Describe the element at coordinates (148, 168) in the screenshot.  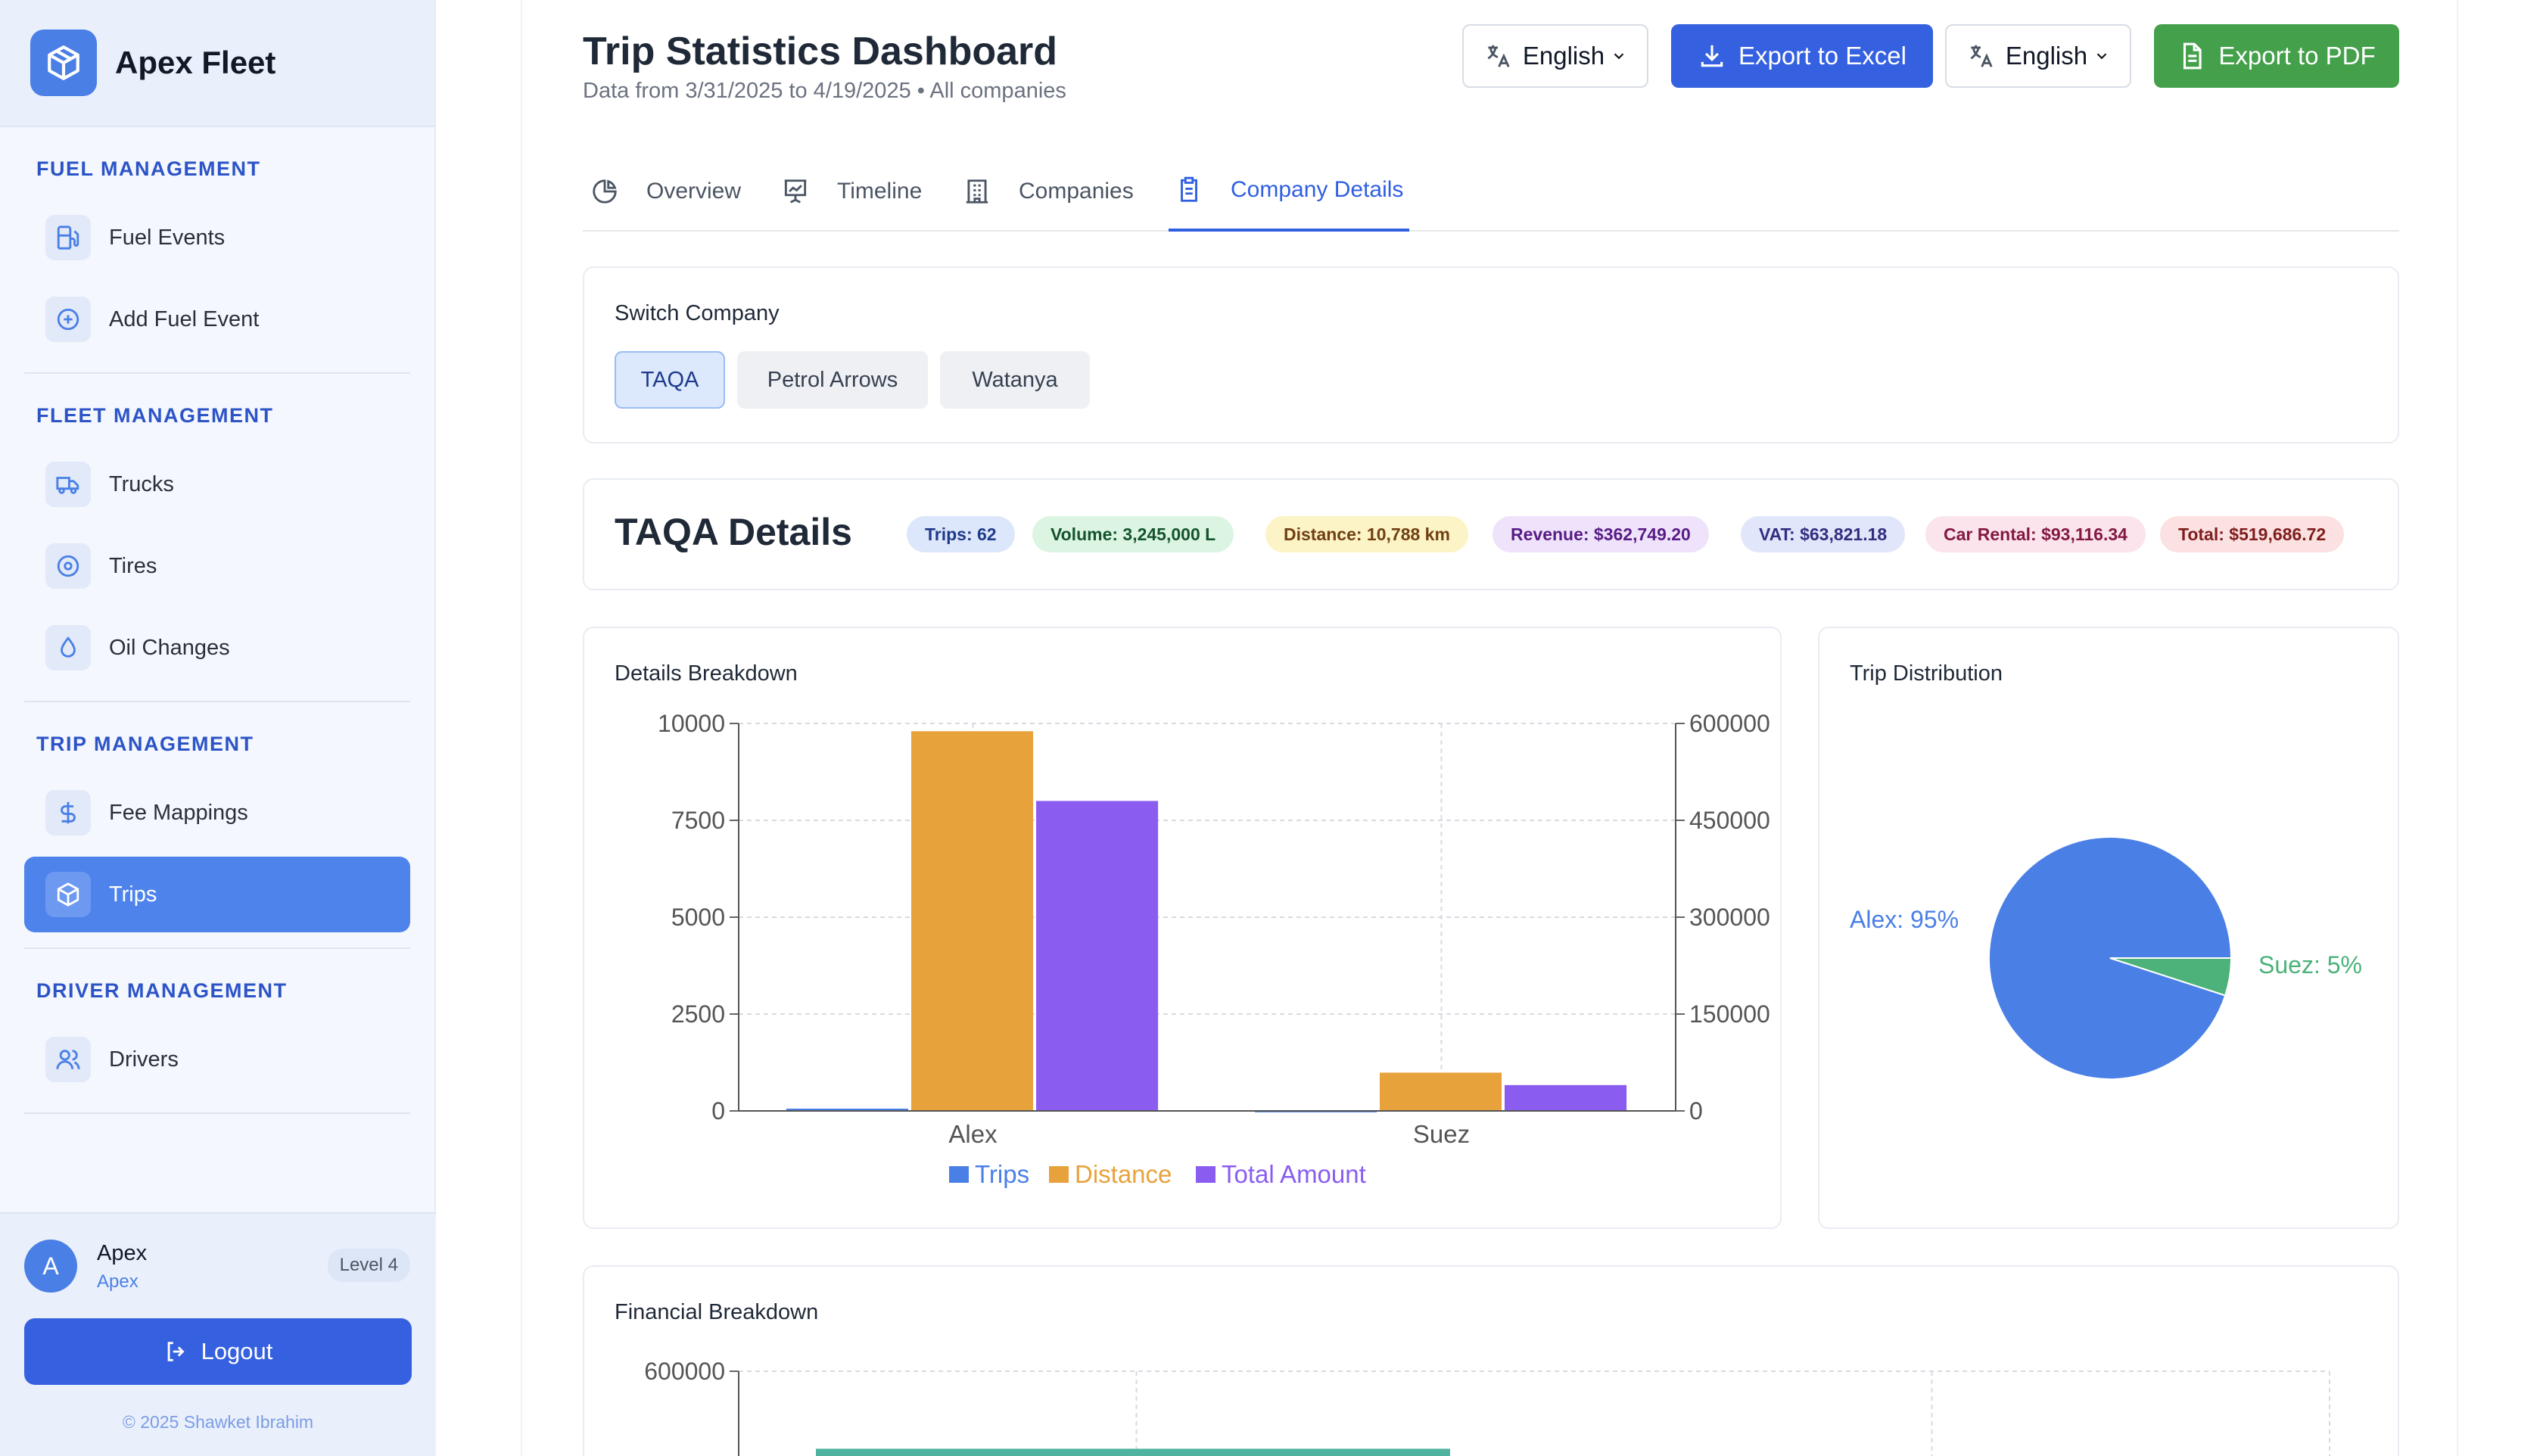
I see `section-title: FUEL MANAGEMENT` at that location.